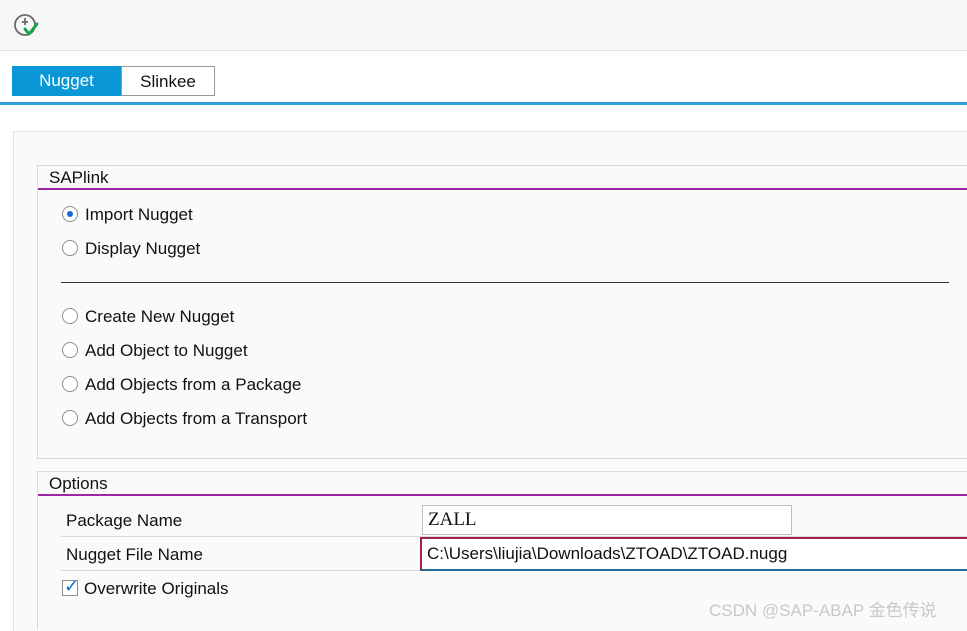  What do you see at coordinates (160, 316) in the screenshot?
I see `radio-label: Create New Nugget` at bounding box center [160, 316].